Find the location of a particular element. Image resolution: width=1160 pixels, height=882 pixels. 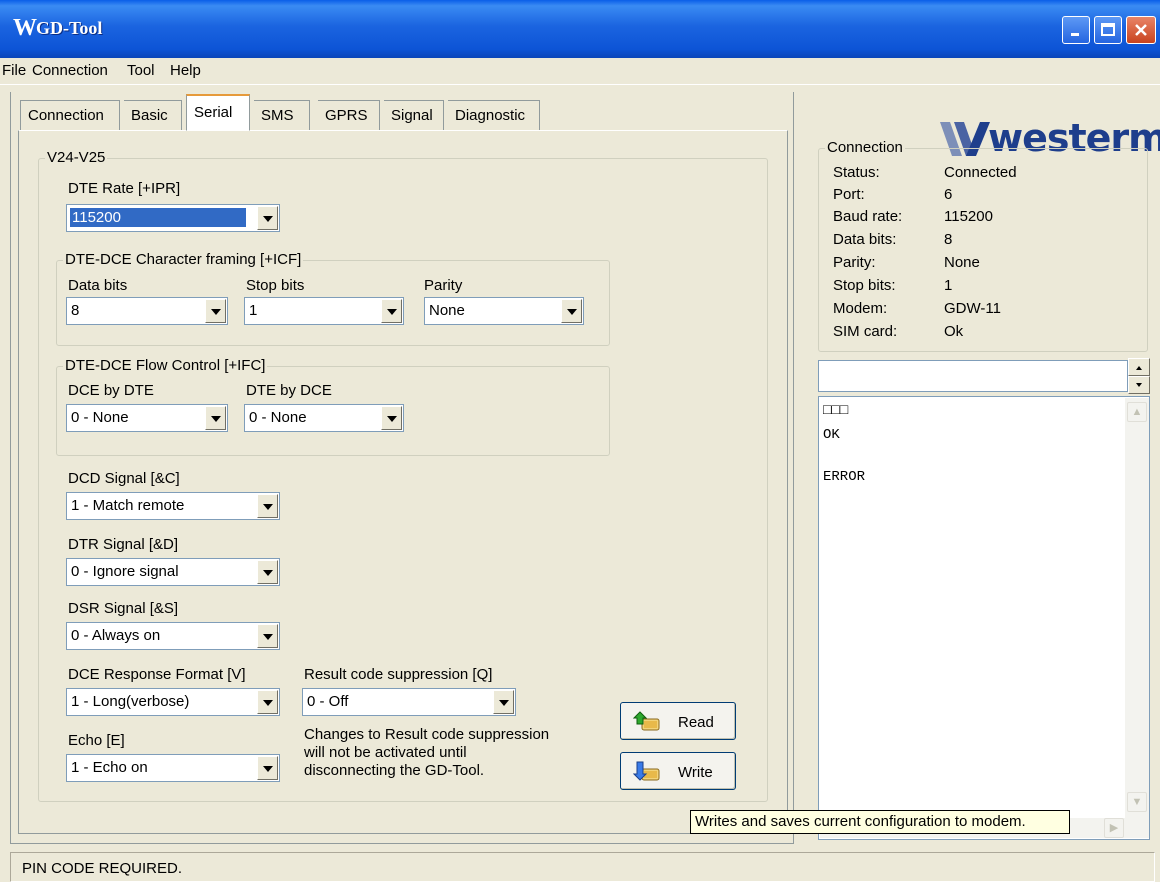

dte-rate-value: 115200 is located at coordinates (158, 217).